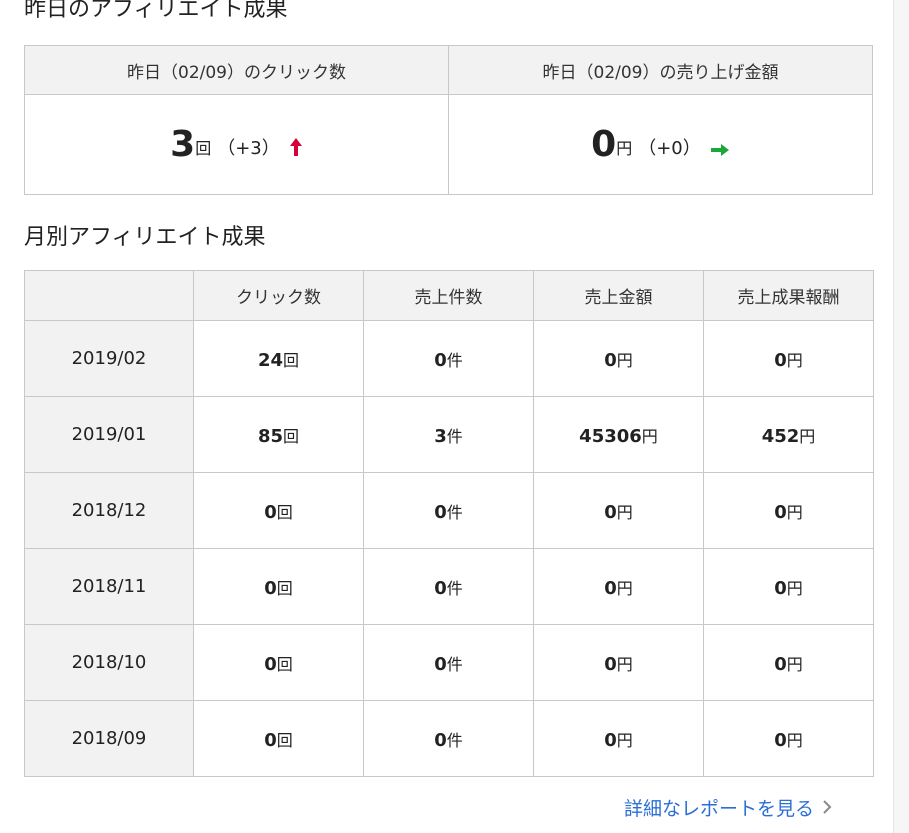  Describe the element at coordinates (901, 416) in the screenshot. I see `scrollbar-track` at that location.